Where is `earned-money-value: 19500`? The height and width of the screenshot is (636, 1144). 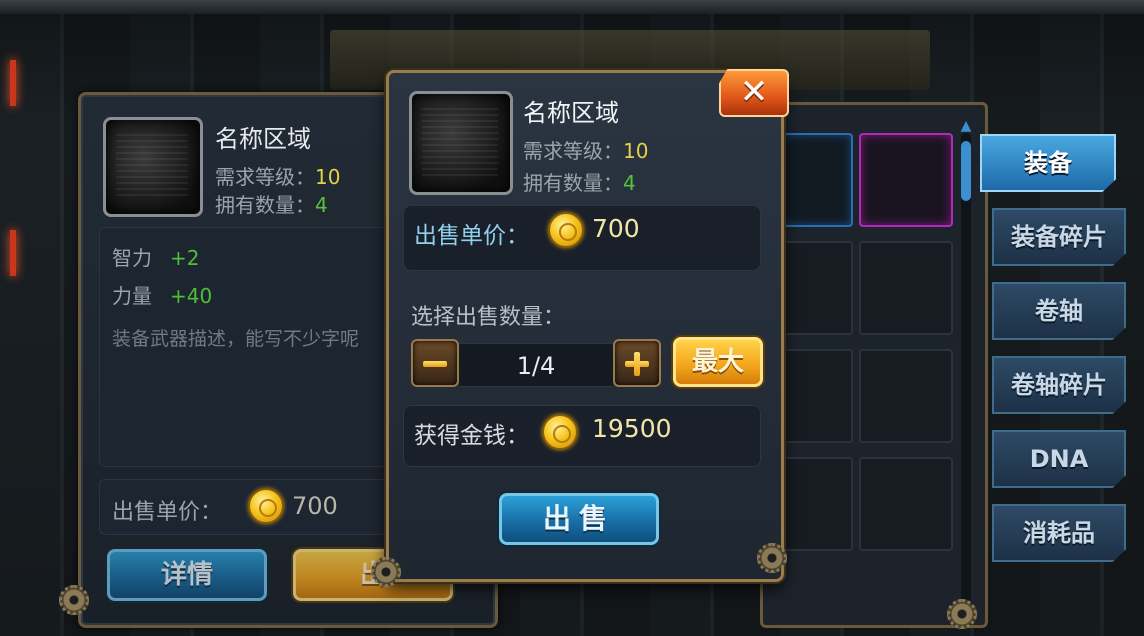 earned-money-value: 19500 is located at coordinates (632, 428).